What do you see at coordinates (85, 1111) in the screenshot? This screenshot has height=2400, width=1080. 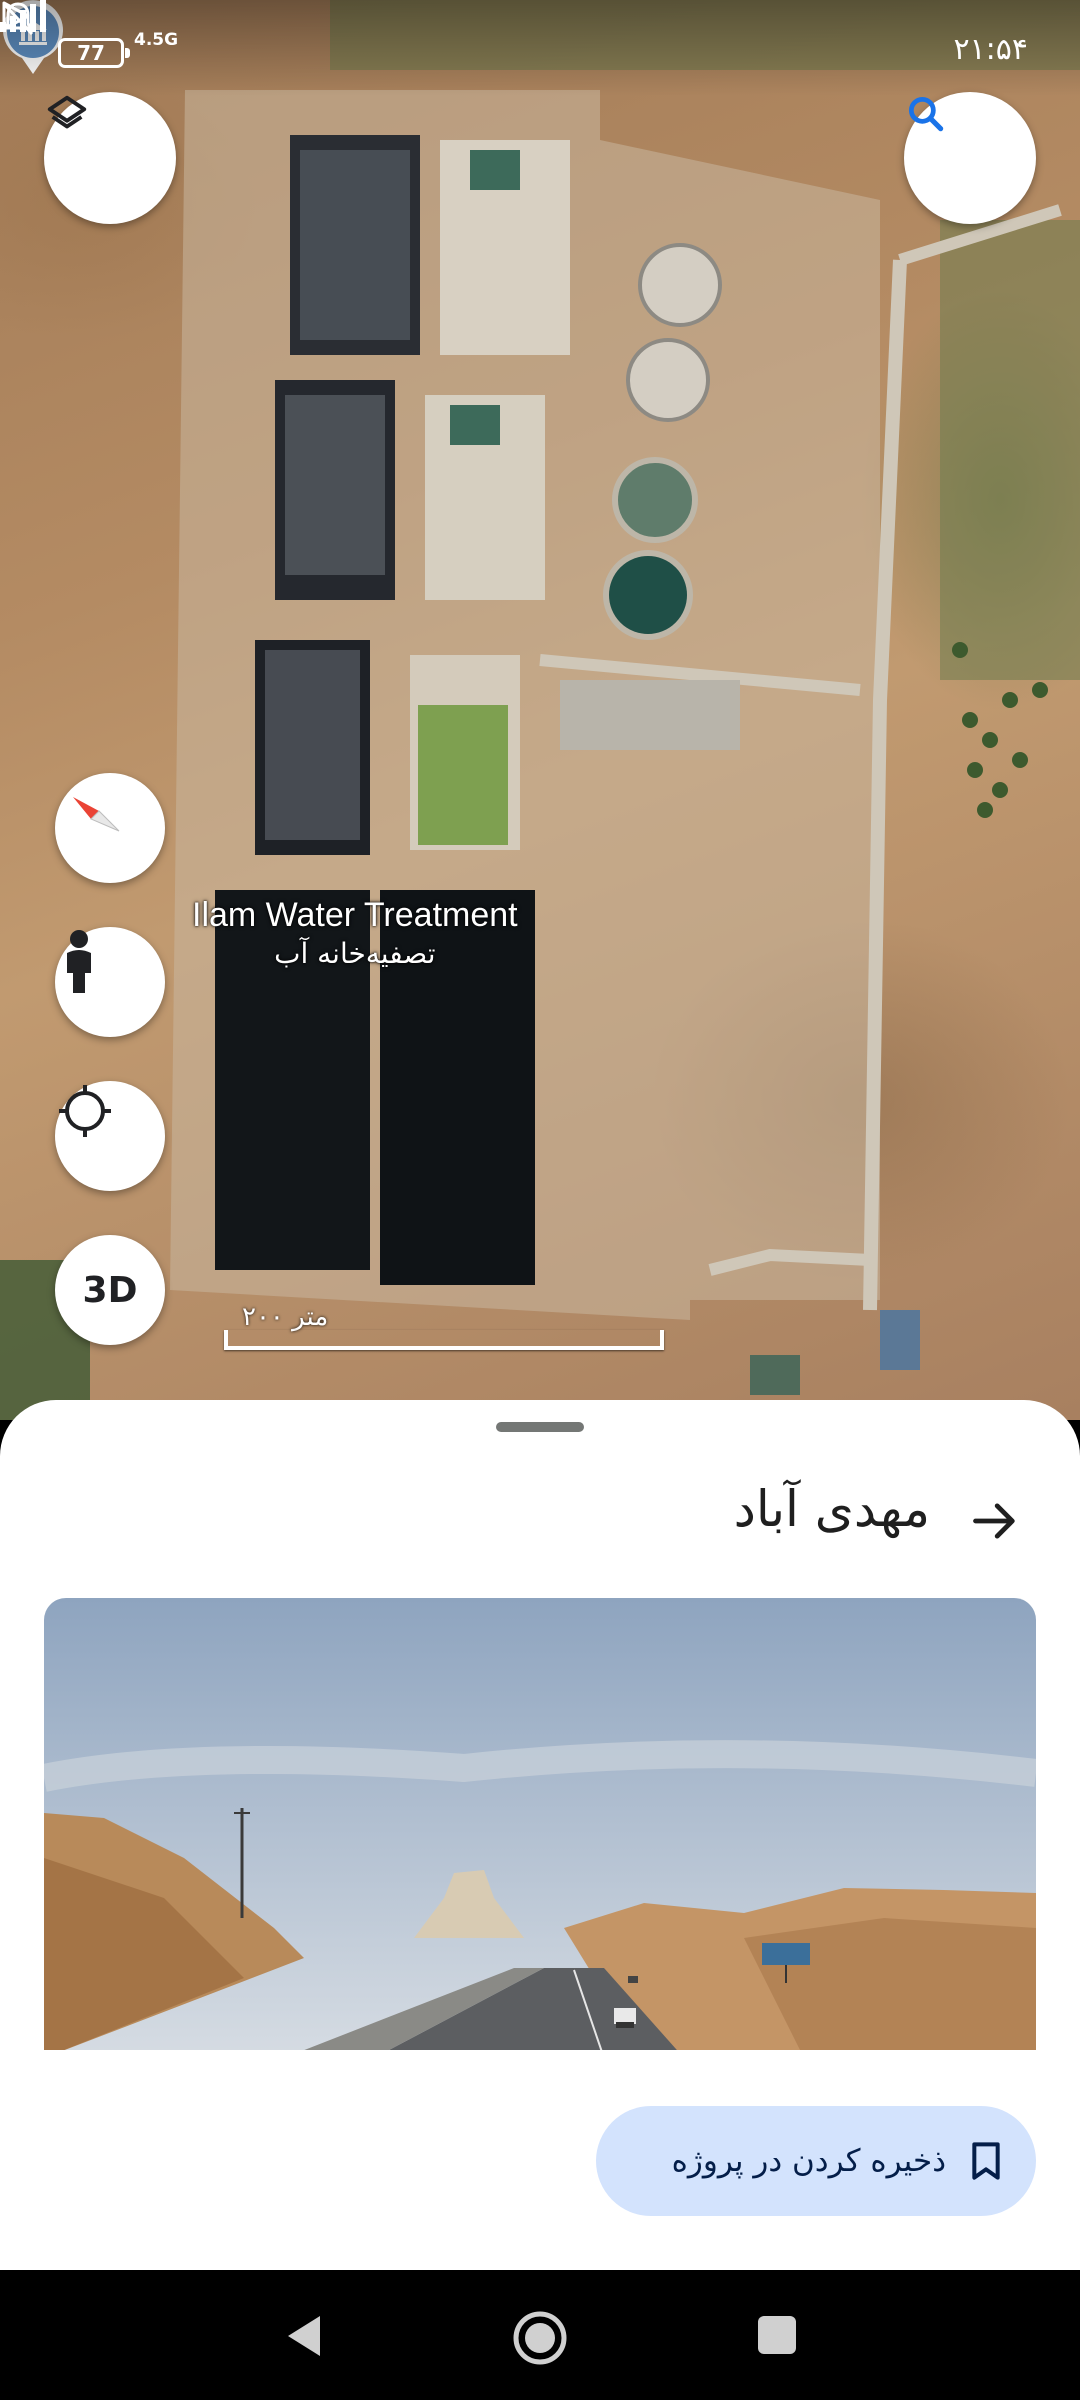 I see `my-location-icon` at bounding box center [85, 1111].